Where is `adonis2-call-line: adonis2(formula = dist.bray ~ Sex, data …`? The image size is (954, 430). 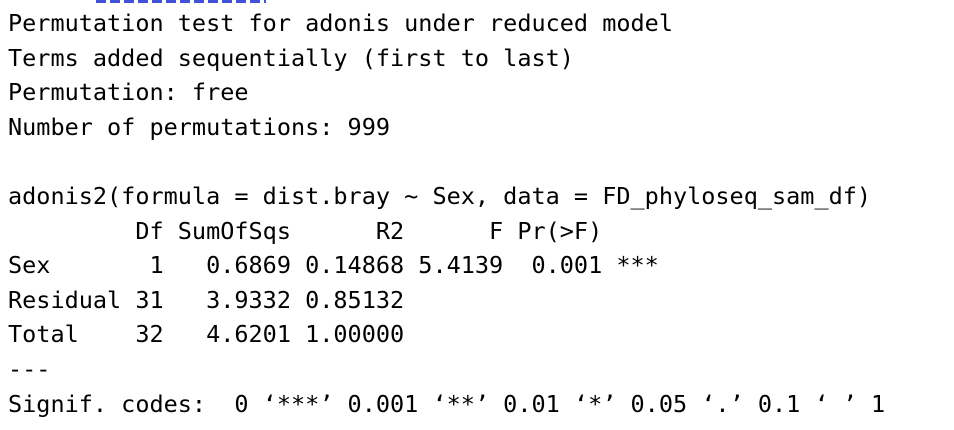
adonis2-call-line: adonis2(formula = dist.bray ~ Sex, data … is located at coordinates (440, 195).